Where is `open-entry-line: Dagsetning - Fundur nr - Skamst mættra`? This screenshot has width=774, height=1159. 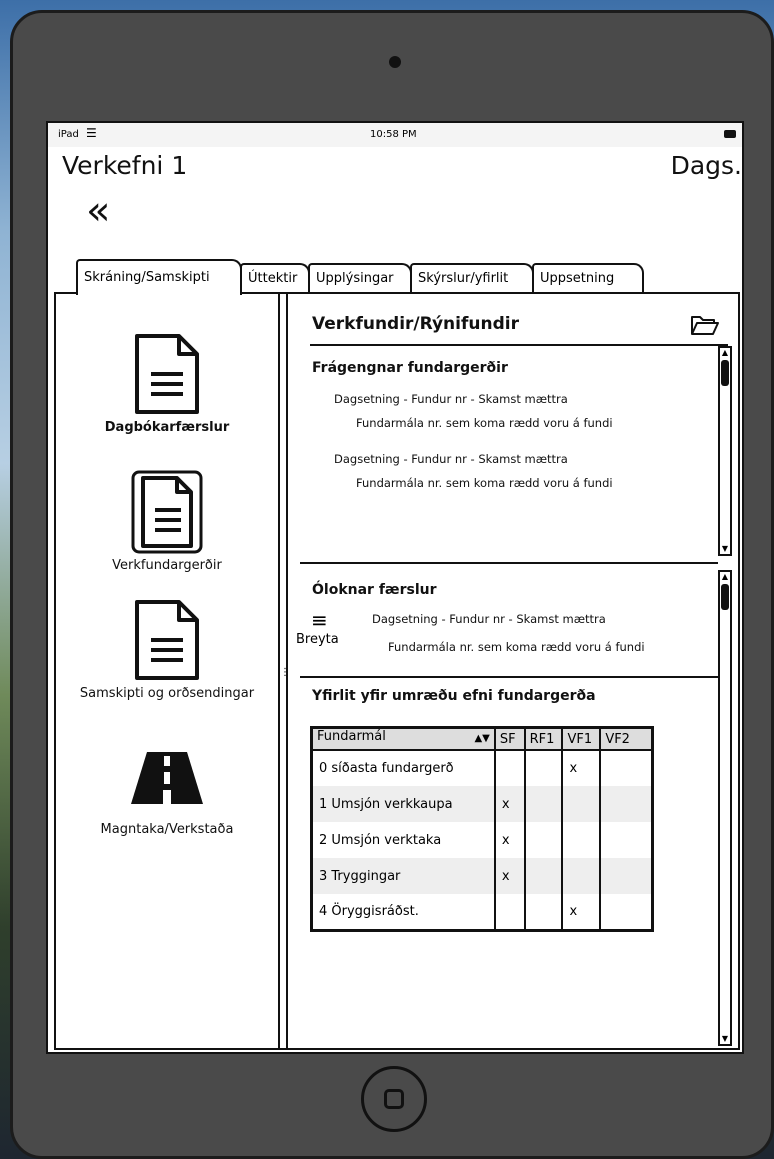
open-entry-line: Dagsetning - Fundur nr - Skamst mættra is located at coordinates (489, 619).